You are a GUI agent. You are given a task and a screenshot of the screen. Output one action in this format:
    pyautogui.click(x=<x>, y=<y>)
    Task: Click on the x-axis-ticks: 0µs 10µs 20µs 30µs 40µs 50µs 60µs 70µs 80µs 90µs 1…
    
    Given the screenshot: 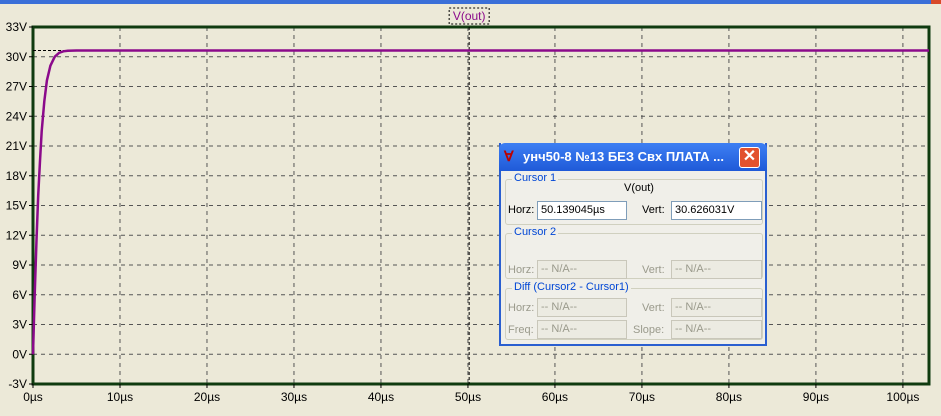 What is the action you would take?
    pyautogui.click(x=471, y=394)
    